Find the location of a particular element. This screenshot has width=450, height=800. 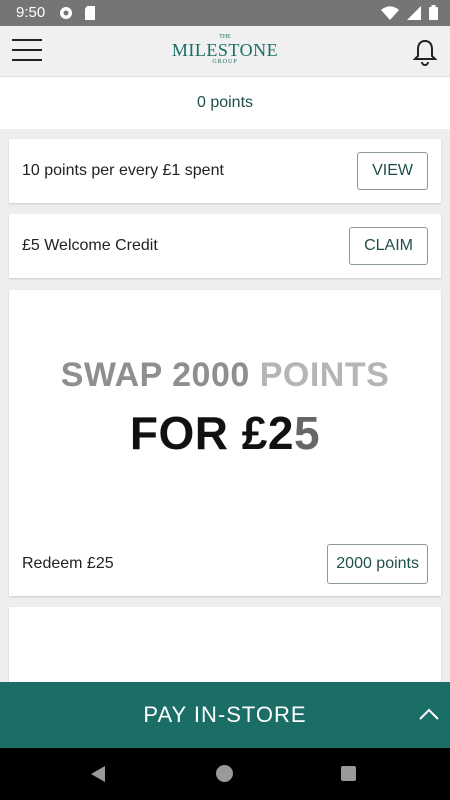

promo-headline-1: SWAP 2000 POINTS is located at coordinates (225, 375).